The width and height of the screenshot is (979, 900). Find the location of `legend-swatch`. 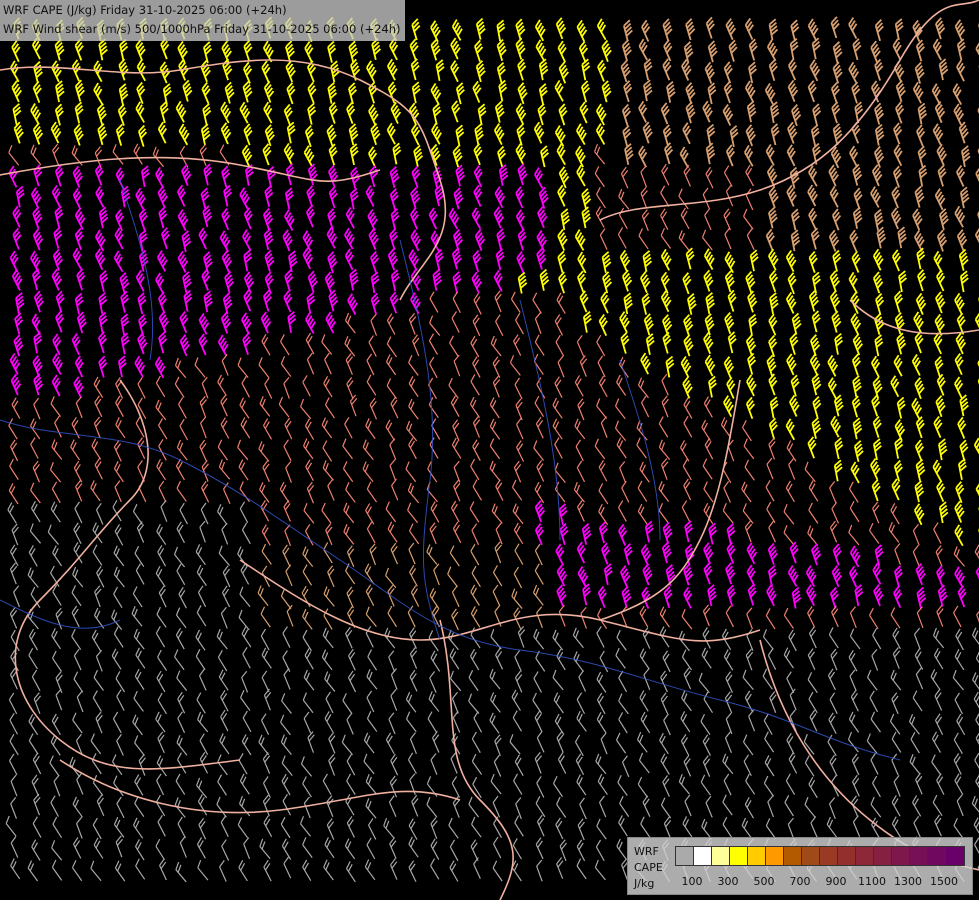

legend-swatch is located at coordinates (775, 856).